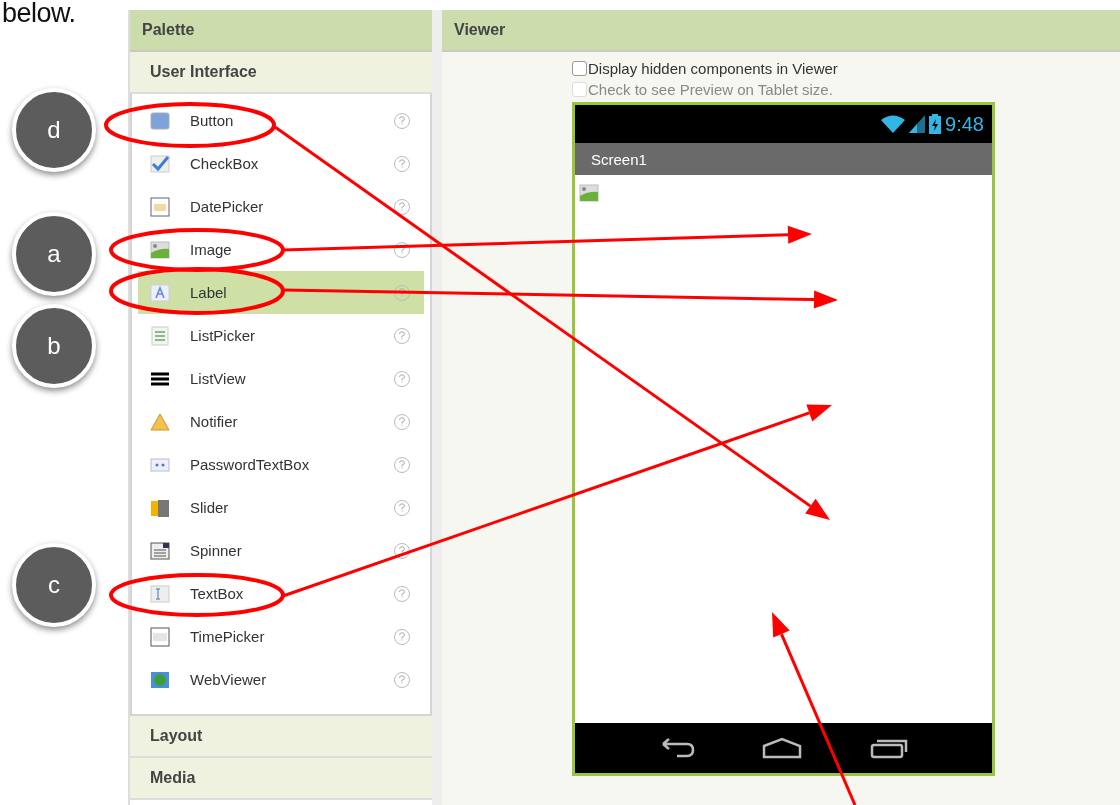  Describe the element at coordinates (214, 421) in the screenshot. I see `item-label: Notifier` at that location.